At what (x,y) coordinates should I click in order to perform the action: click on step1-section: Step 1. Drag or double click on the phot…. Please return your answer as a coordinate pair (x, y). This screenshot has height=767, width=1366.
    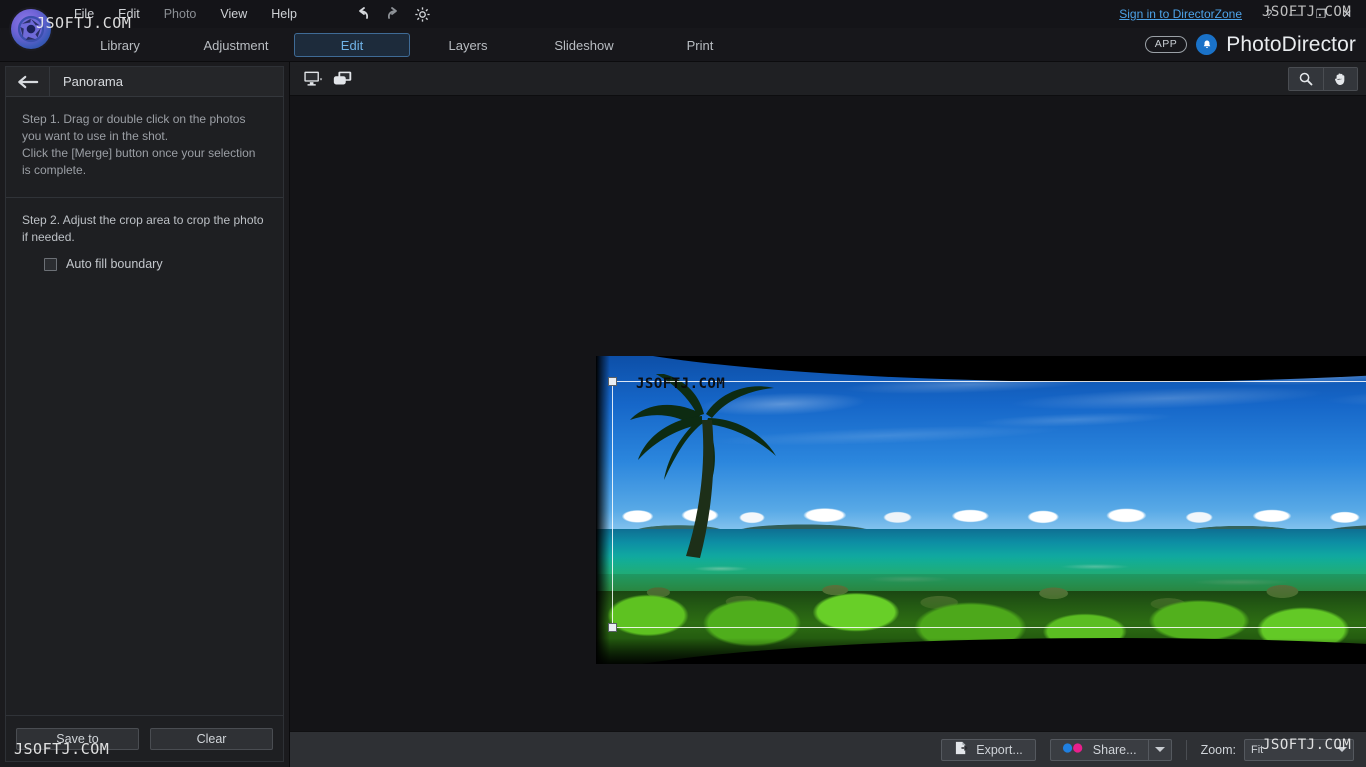
    Looking at the image, I should click on (144, 147).